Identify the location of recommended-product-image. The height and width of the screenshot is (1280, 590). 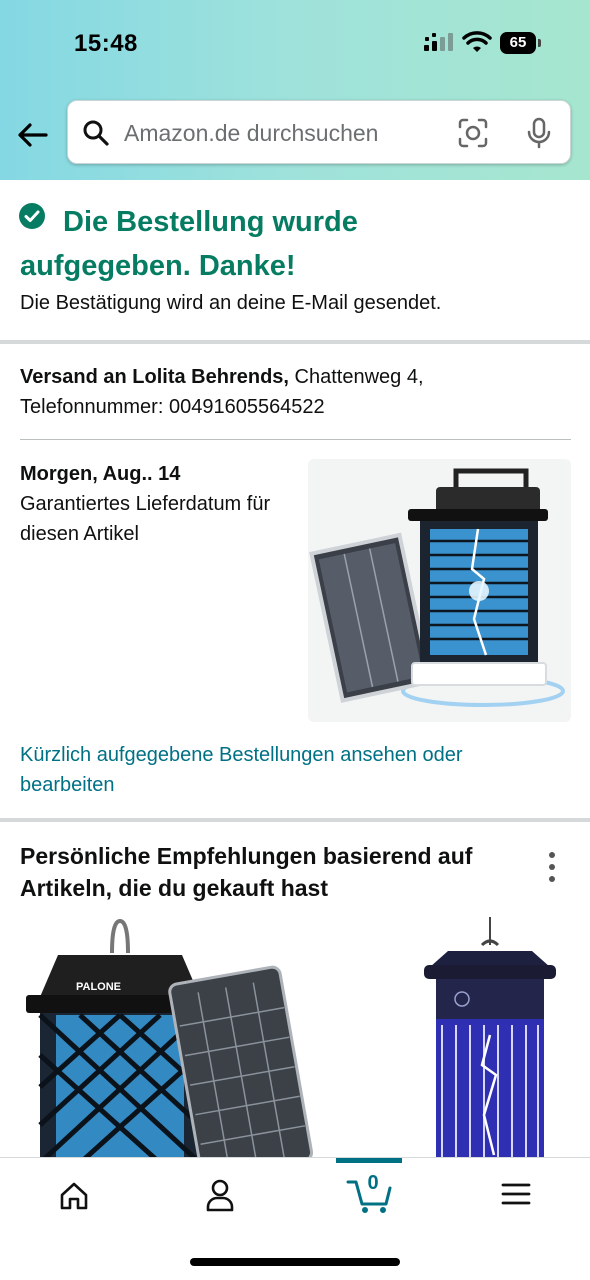
(490, 1037).